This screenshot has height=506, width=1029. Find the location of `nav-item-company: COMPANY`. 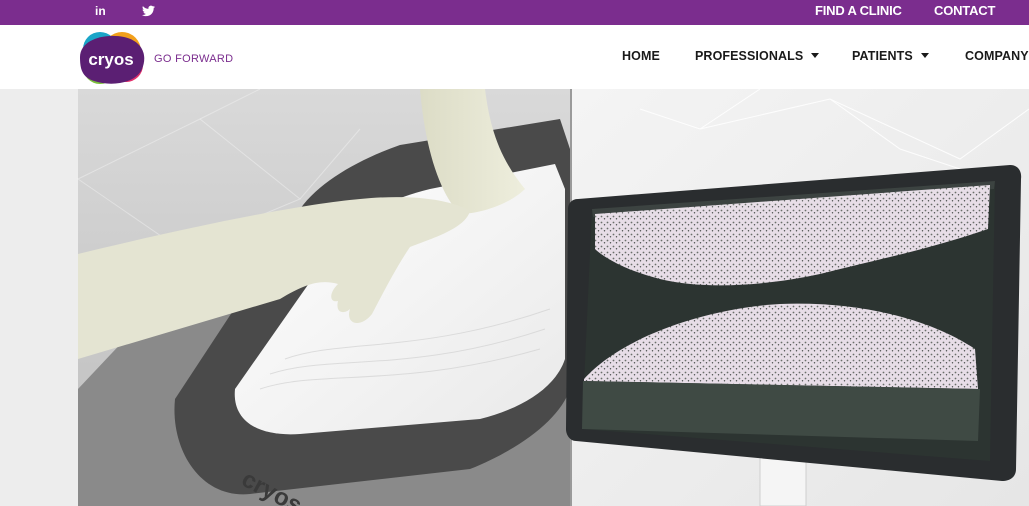

nav-item-company: COMPANY is located at coordinates (997, 56).